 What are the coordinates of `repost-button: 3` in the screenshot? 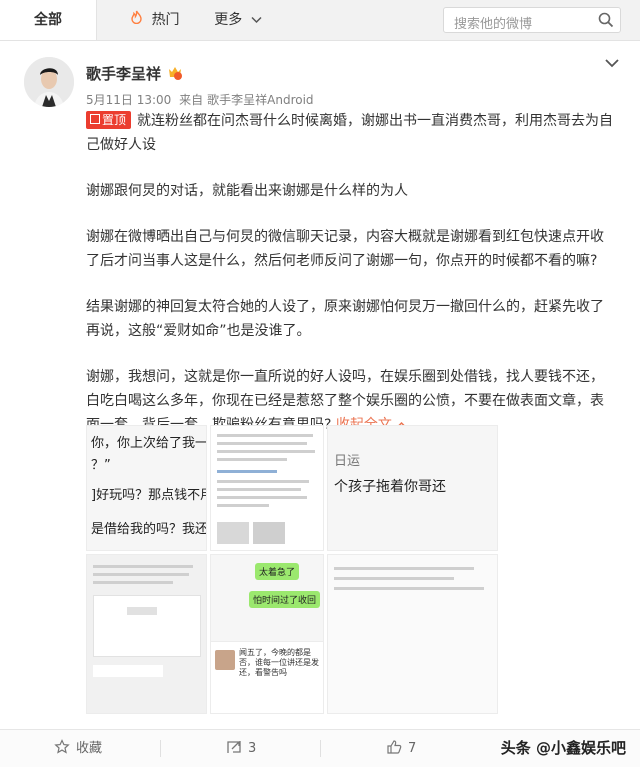 It's located at (241, 748).